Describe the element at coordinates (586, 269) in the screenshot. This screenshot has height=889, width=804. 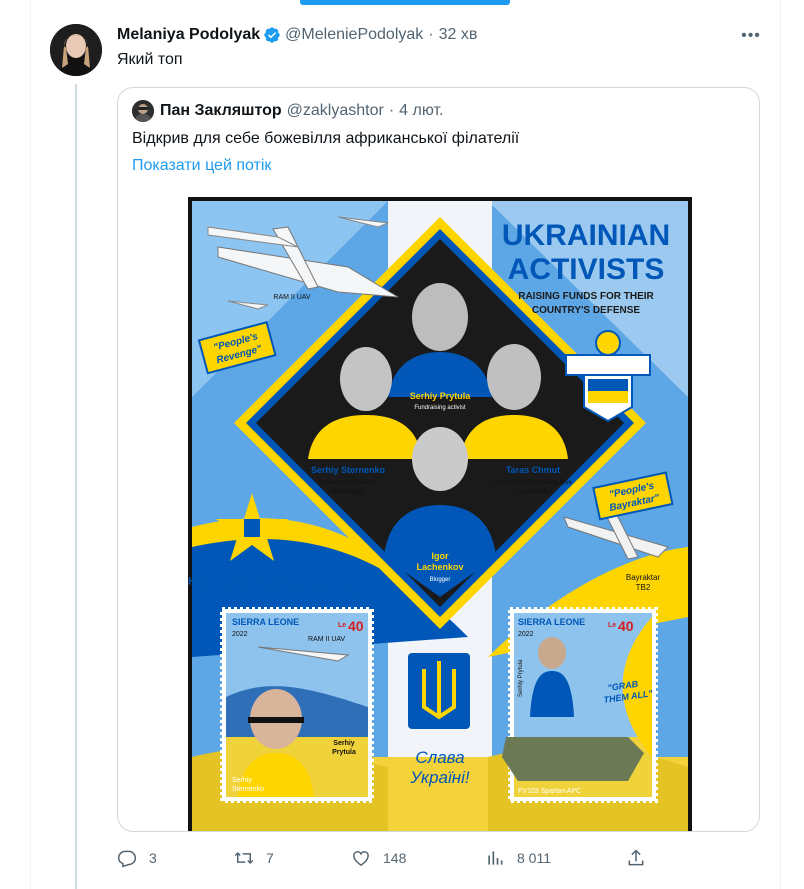
I see `stamp-title-2: ACTIVISTS` at that location.